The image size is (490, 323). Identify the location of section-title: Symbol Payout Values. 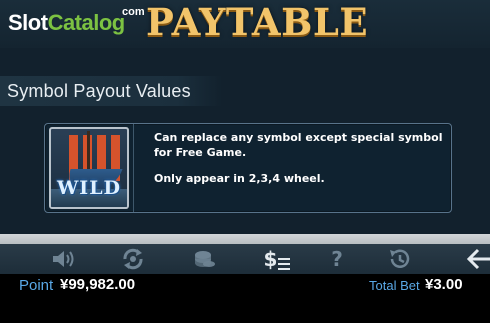
(99, 91).